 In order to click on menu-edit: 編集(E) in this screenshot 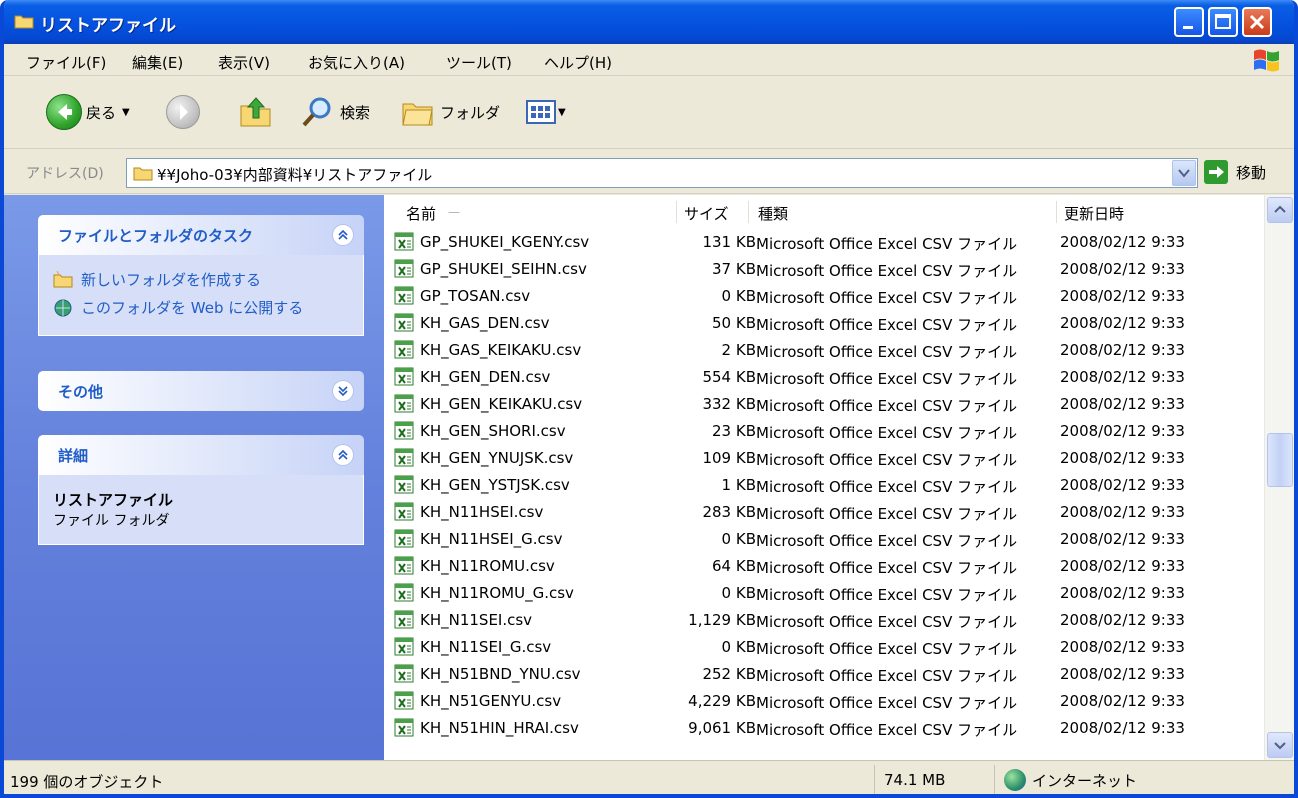, I will do `click(157, 62)`.